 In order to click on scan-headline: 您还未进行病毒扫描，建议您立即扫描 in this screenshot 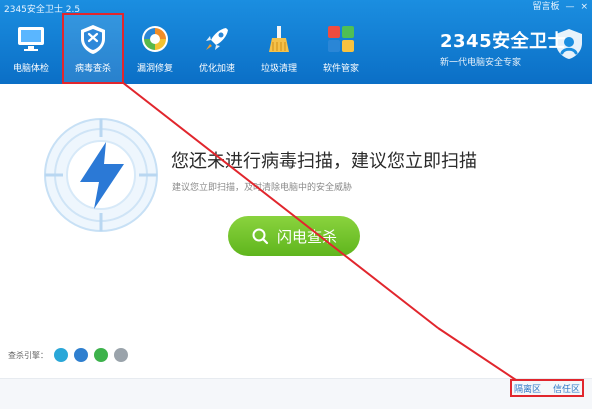, I will do `click(324, 161)`.